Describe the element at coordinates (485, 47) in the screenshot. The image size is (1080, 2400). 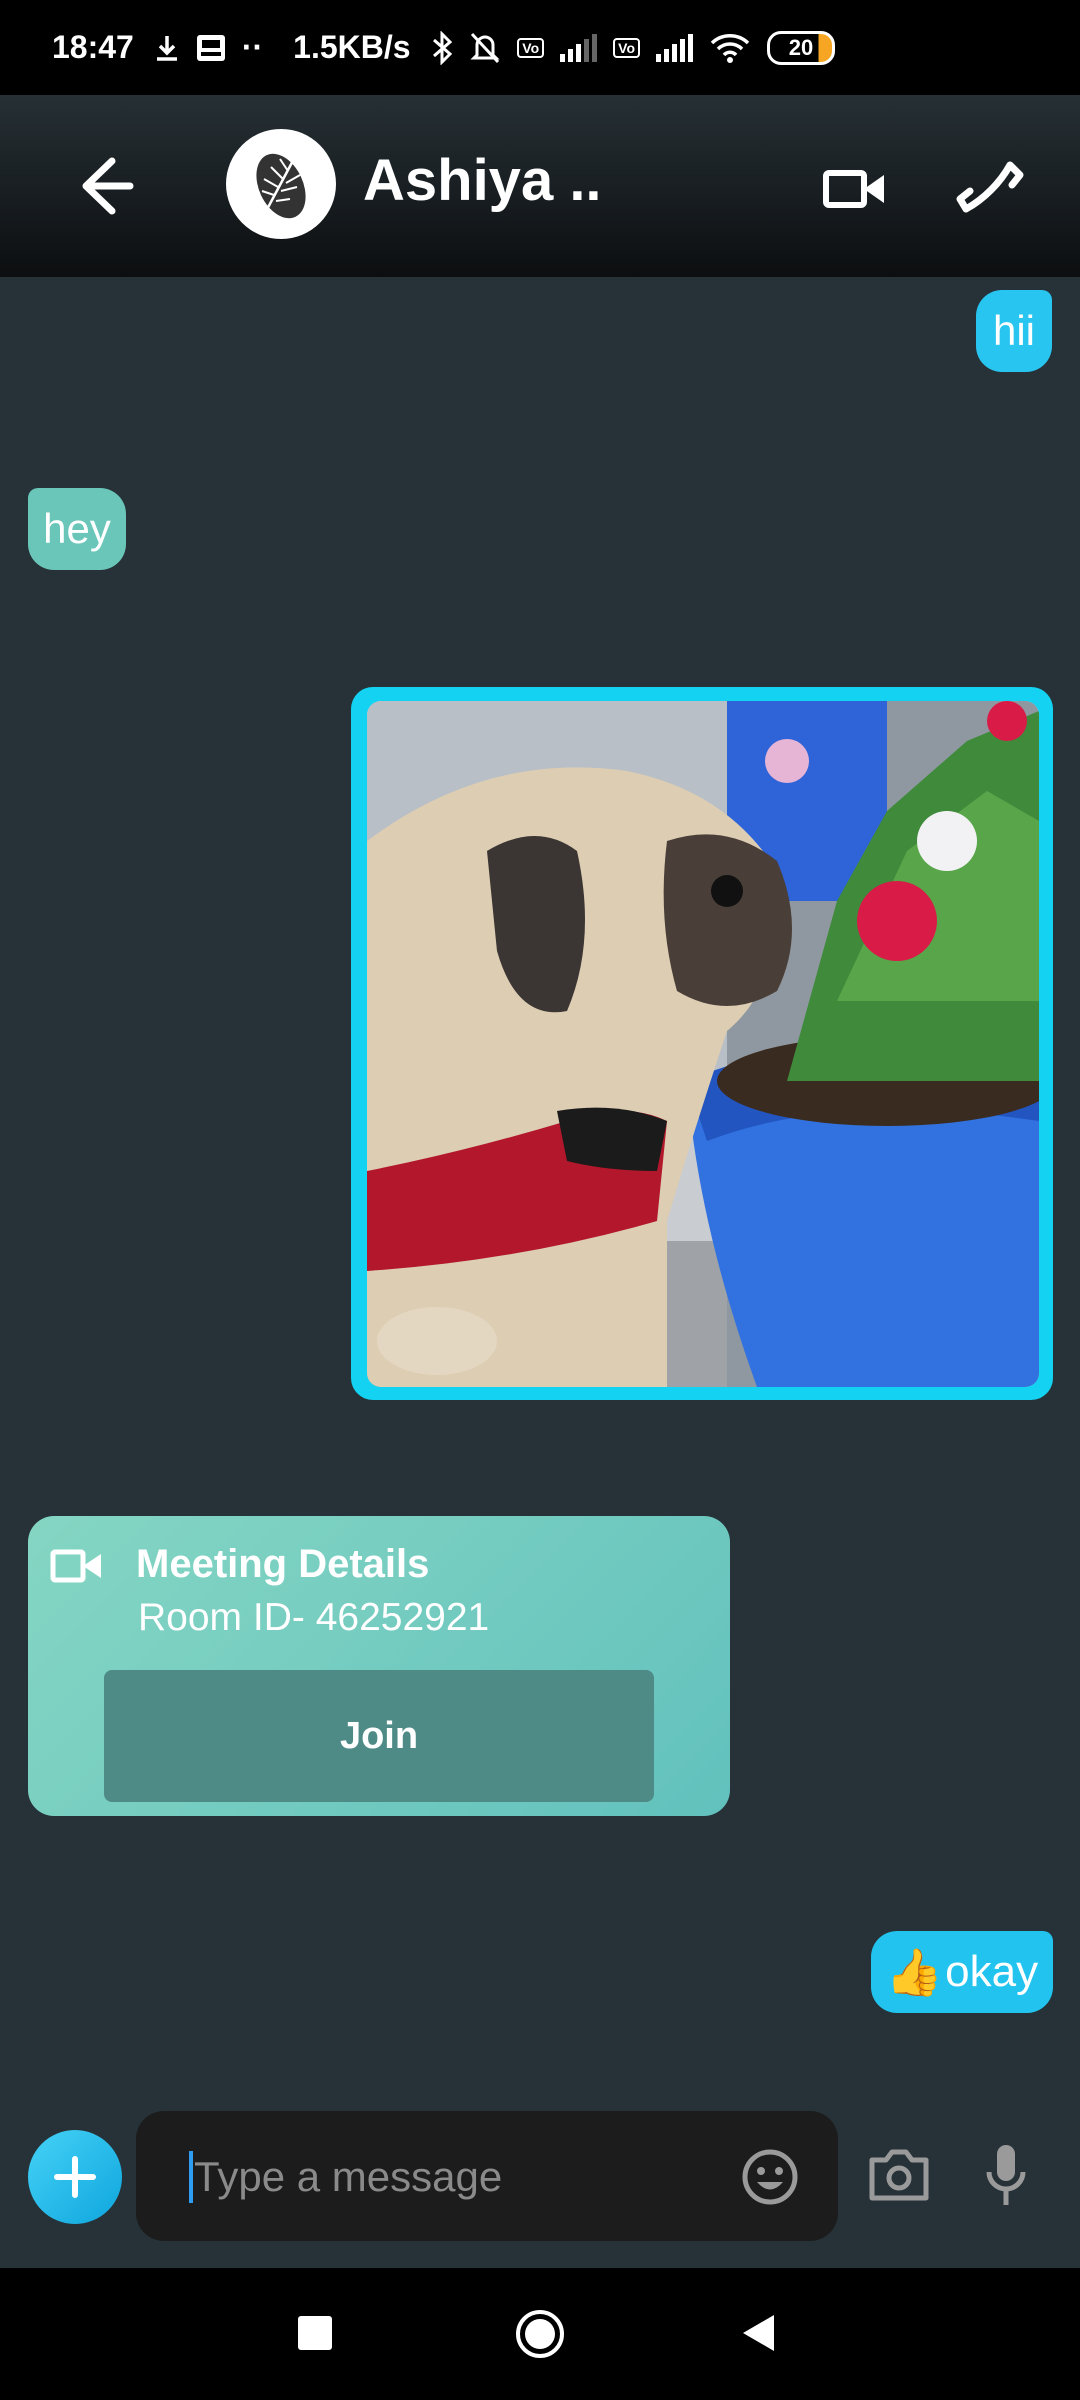
I see `silent-bell-icon` at that location.